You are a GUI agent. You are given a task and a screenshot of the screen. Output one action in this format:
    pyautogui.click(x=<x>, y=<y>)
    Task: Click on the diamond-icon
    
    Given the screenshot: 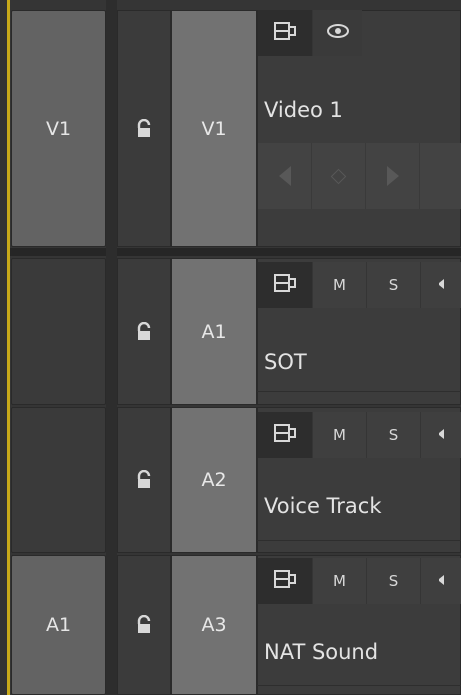 What is the action you would take?
    pyautogui.click(x=338, y=176)
    